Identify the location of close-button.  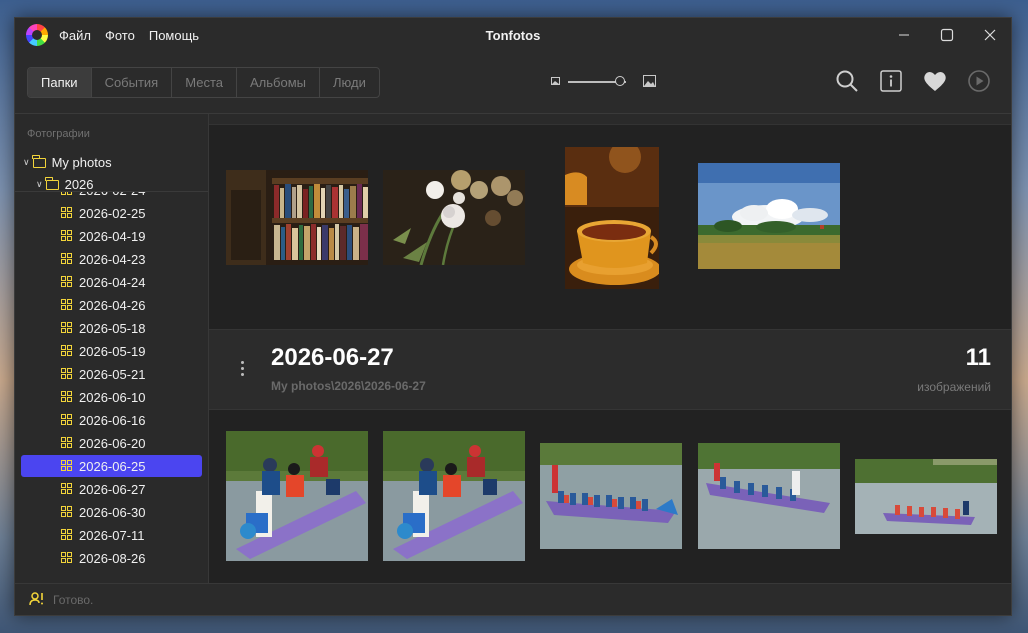
(989, 35).